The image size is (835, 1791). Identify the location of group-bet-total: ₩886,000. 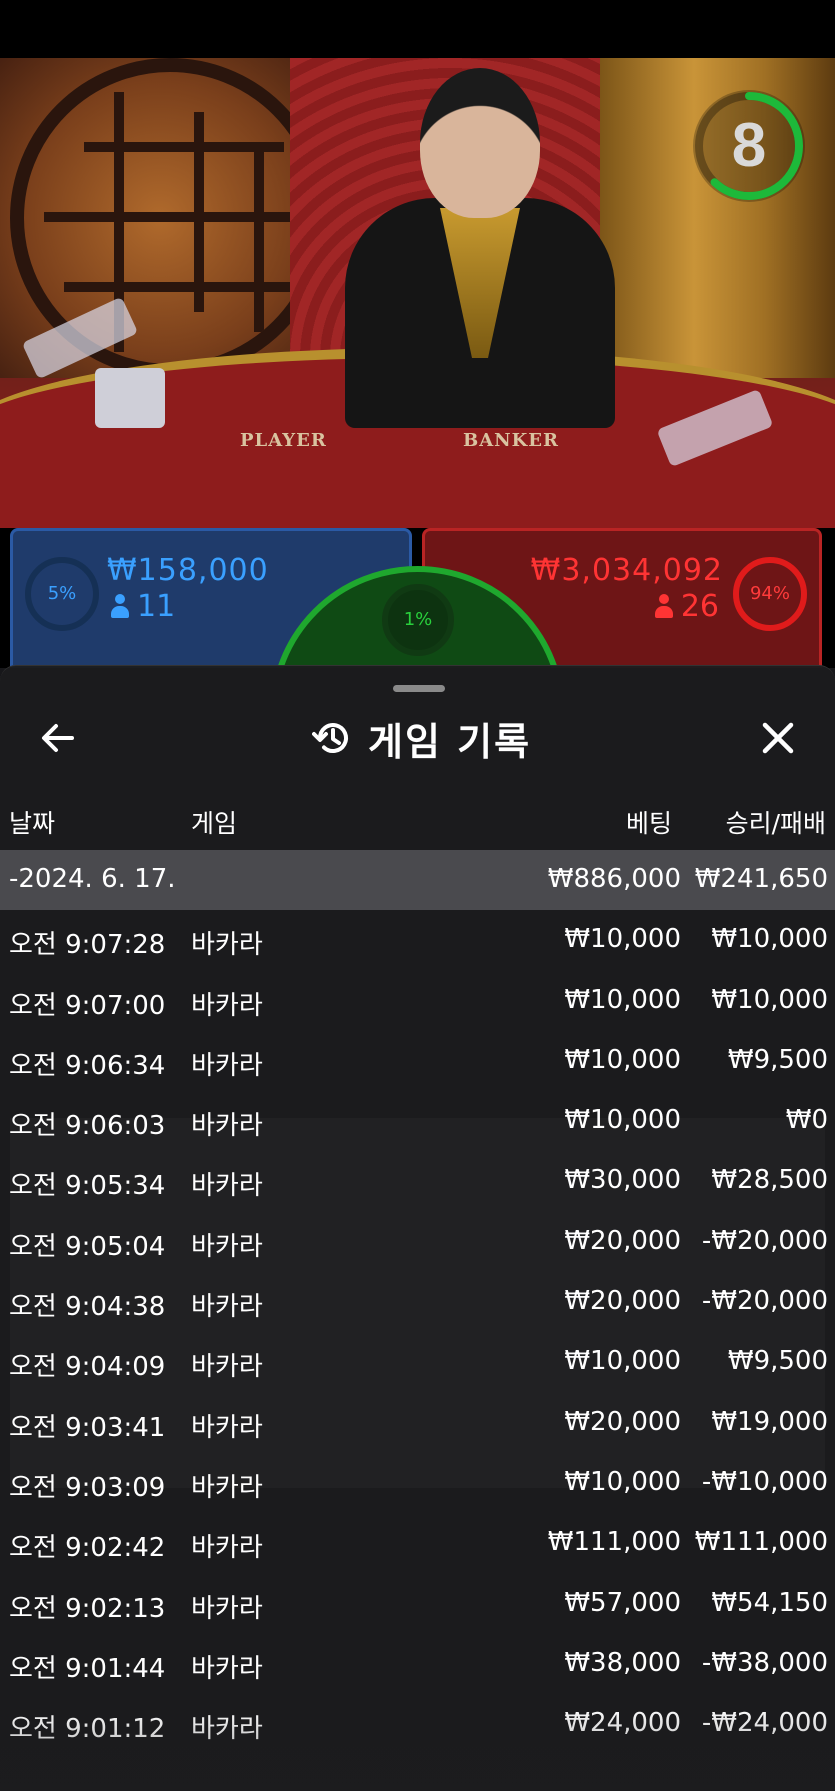
(614, 879).